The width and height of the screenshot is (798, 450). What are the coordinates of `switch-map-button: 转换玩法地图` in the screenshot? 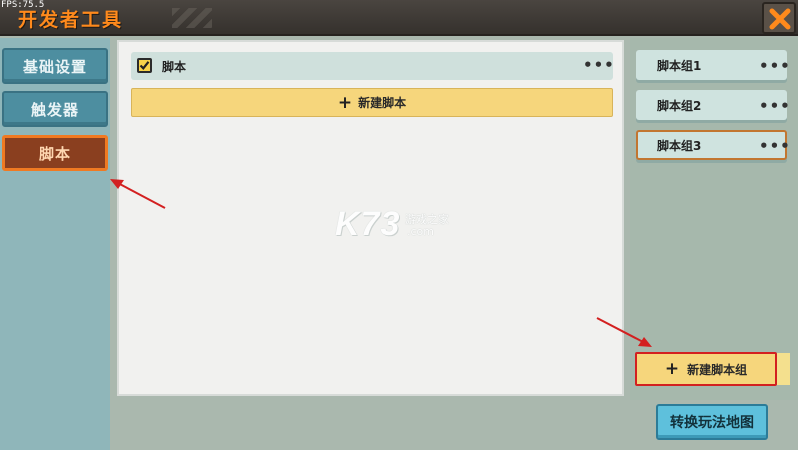 It's located at (712, 422).